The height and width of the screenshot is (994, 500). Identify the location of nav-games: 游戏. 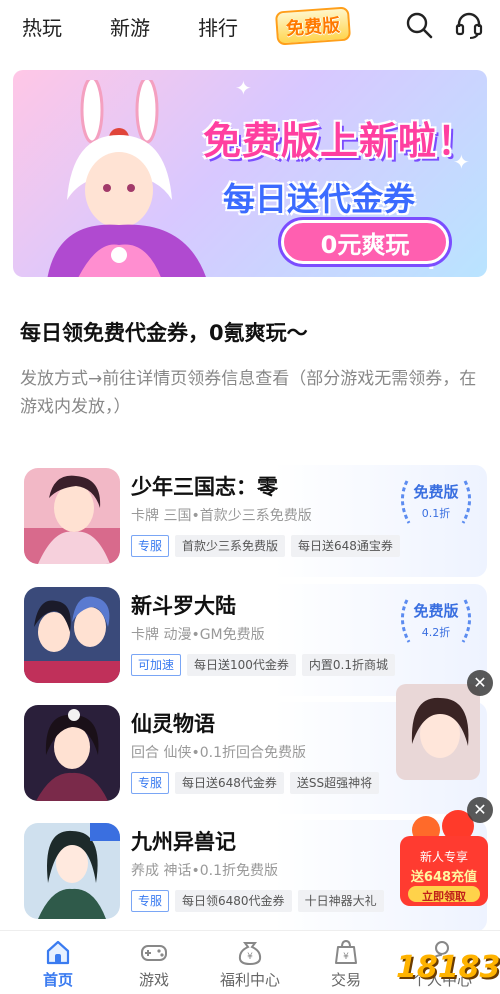
(154, 963).